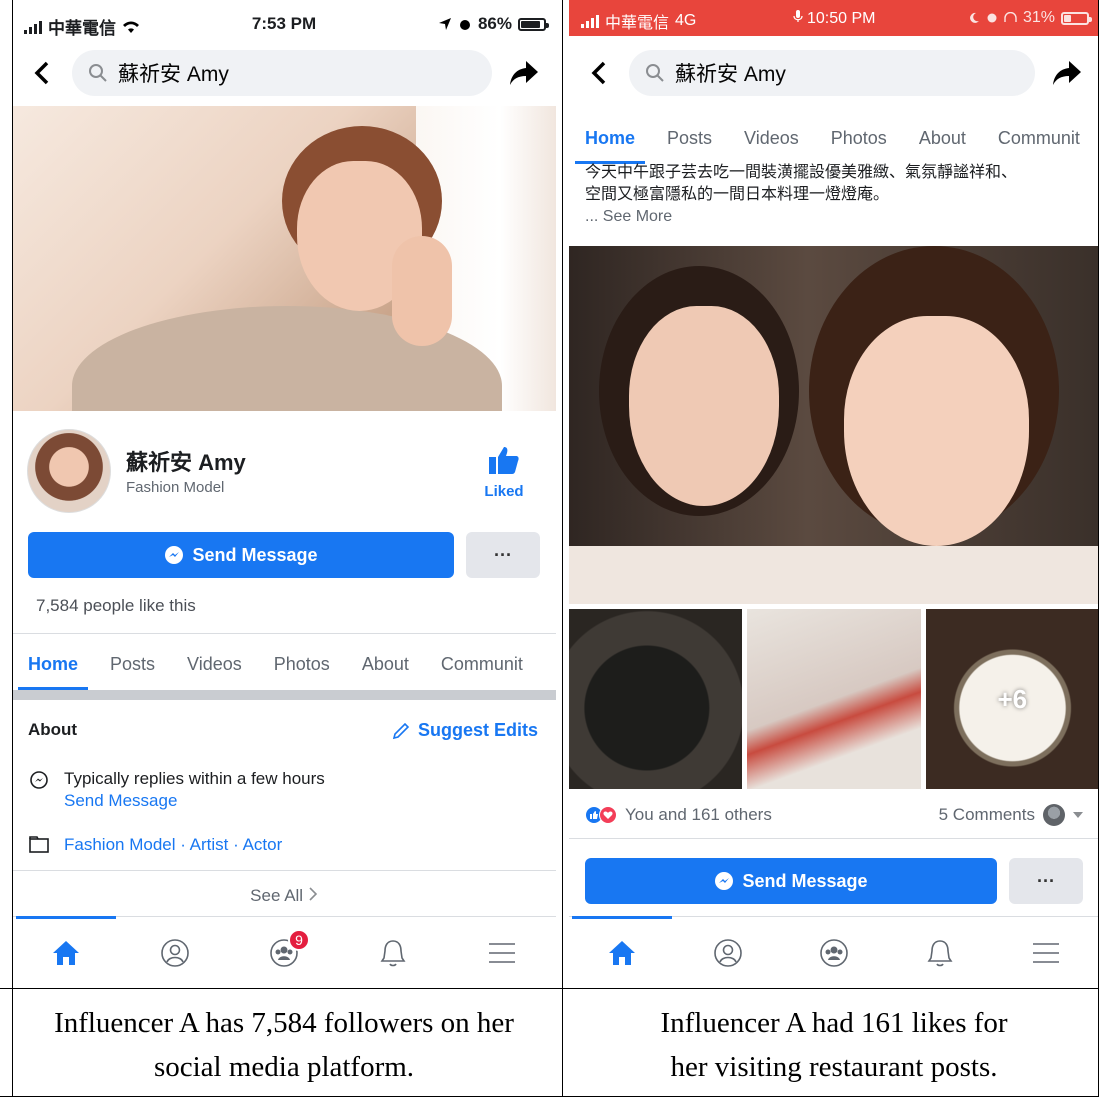 This screenshot has width=1099, height=1097. I want to click on more-photos-count: +6, so click(1012, 698).